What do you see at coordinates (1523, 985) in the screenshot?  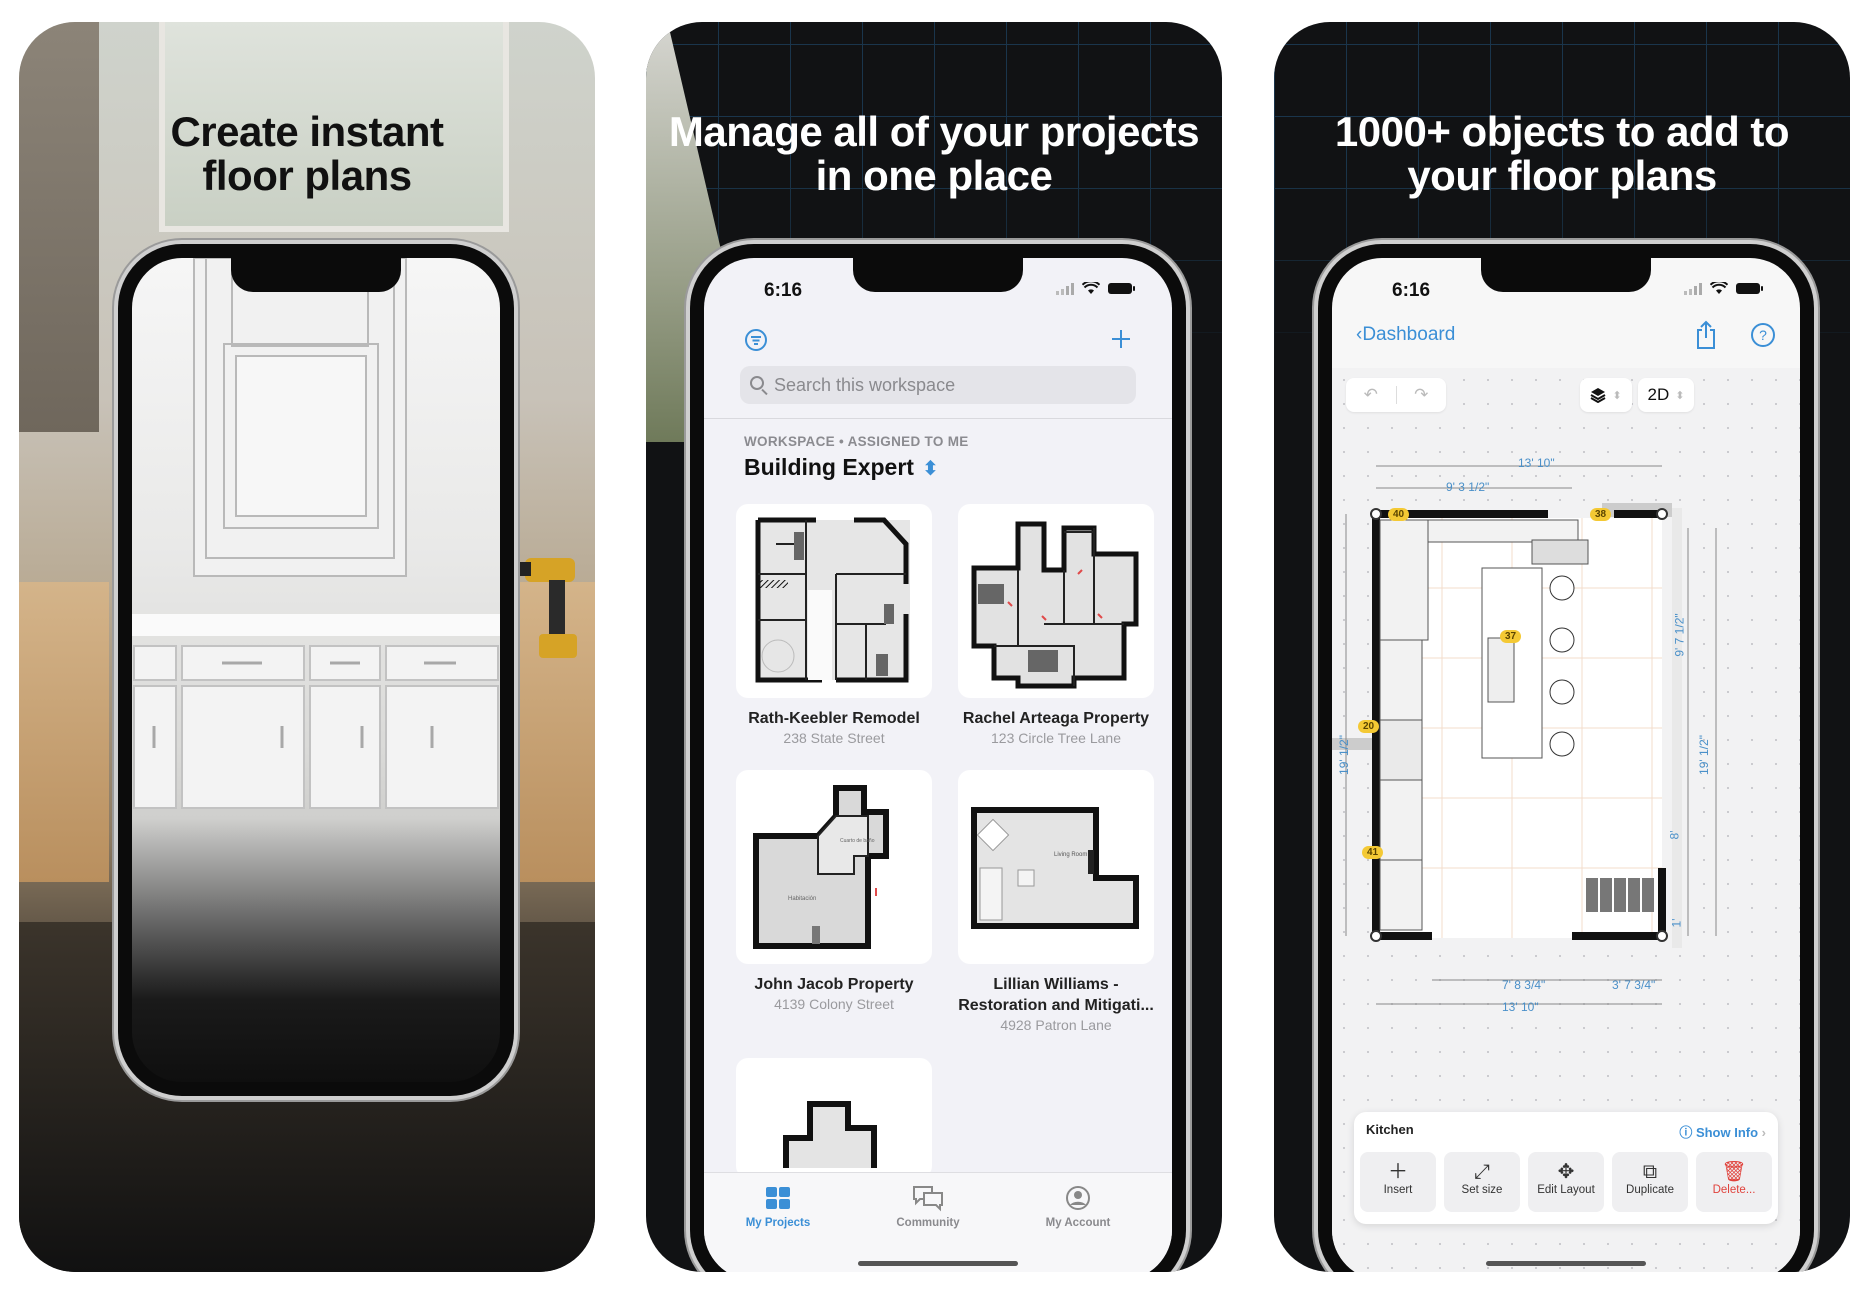 I see `dimension-label: 7' 8 3/4"` at bounding box center [1523, 985].